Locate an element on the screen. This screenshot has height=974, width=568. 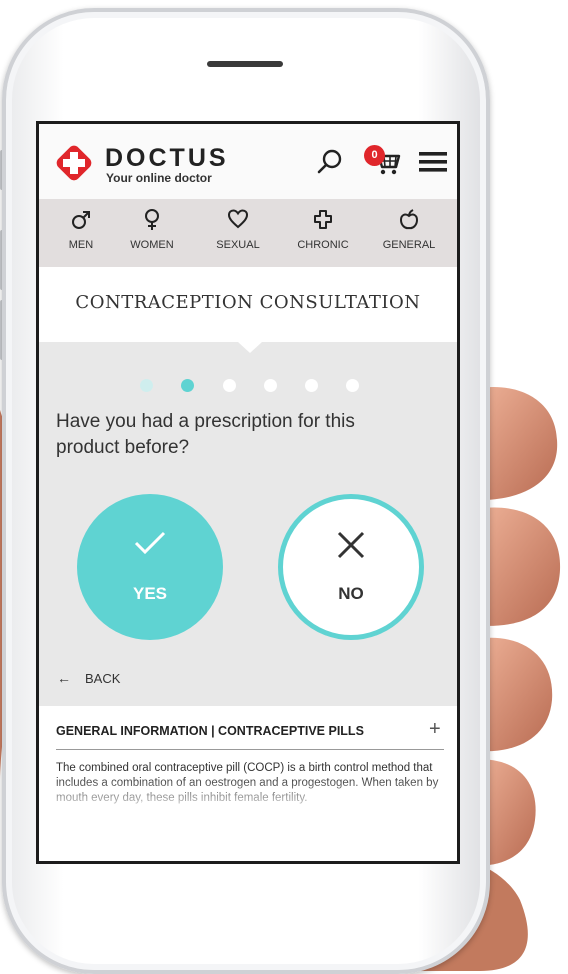
checkmark-icon is located at coordinates (150, 543).